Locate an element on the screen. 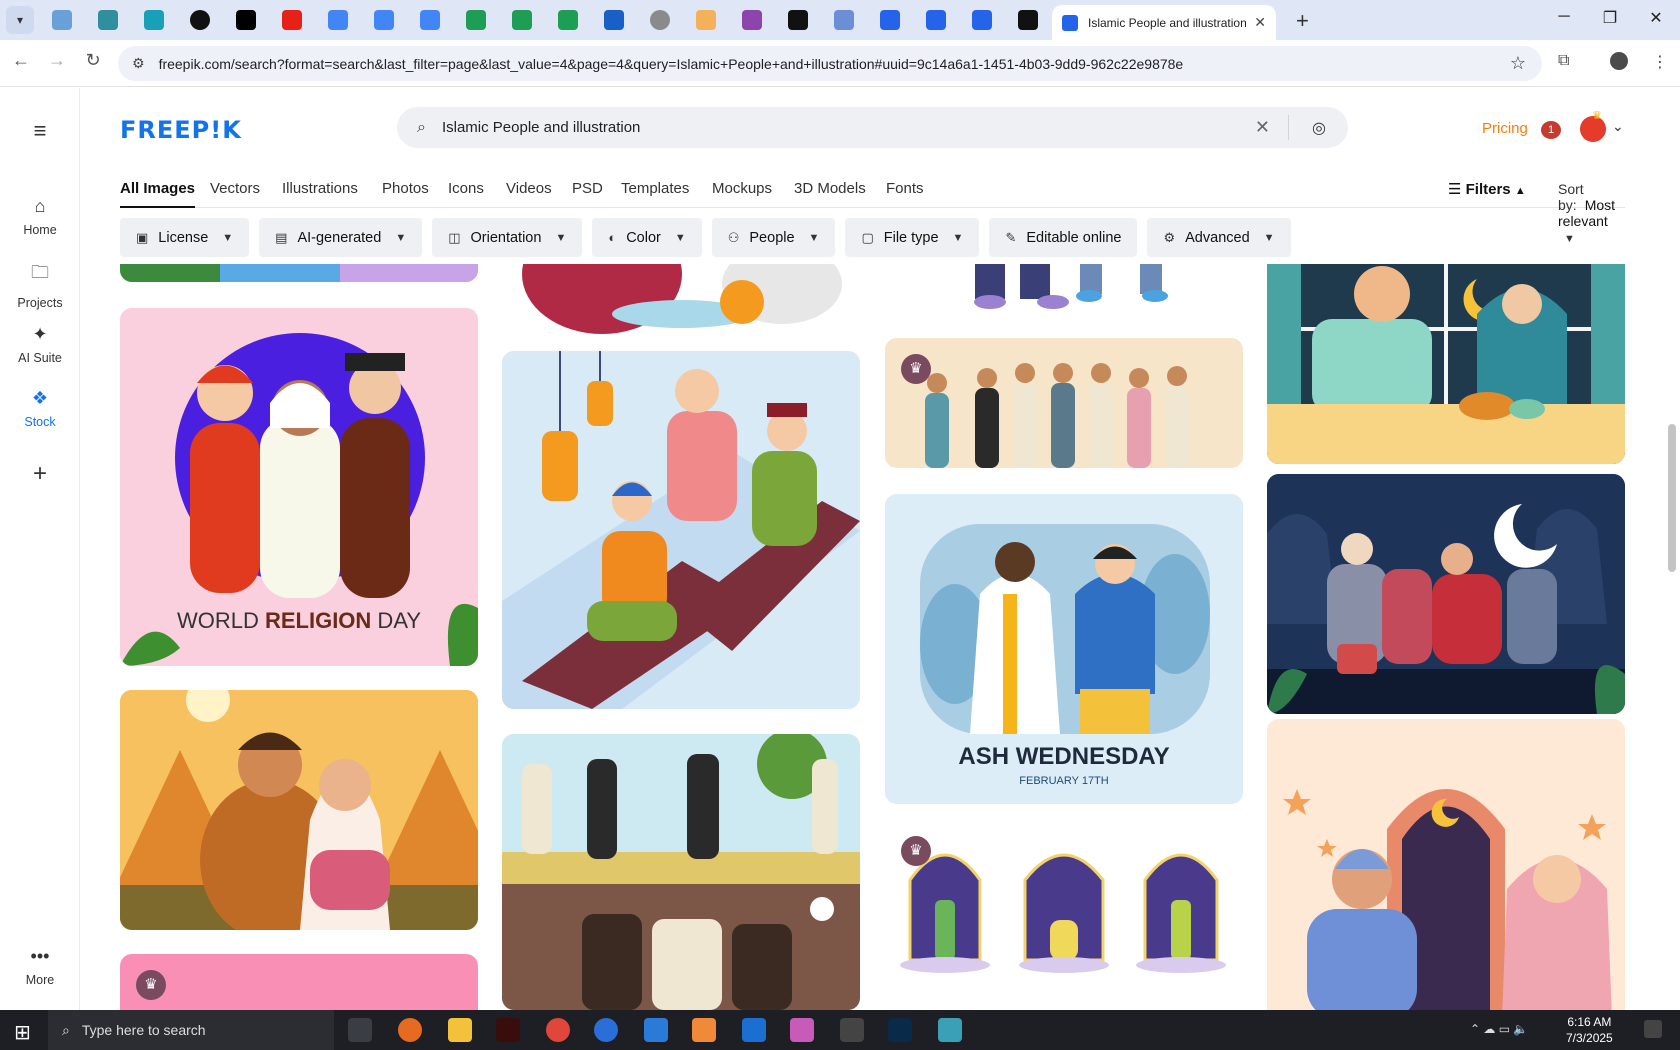 The width and height of the screenshot is (1680, 1050). zoom-icon is located at coordinates (606, 1030).